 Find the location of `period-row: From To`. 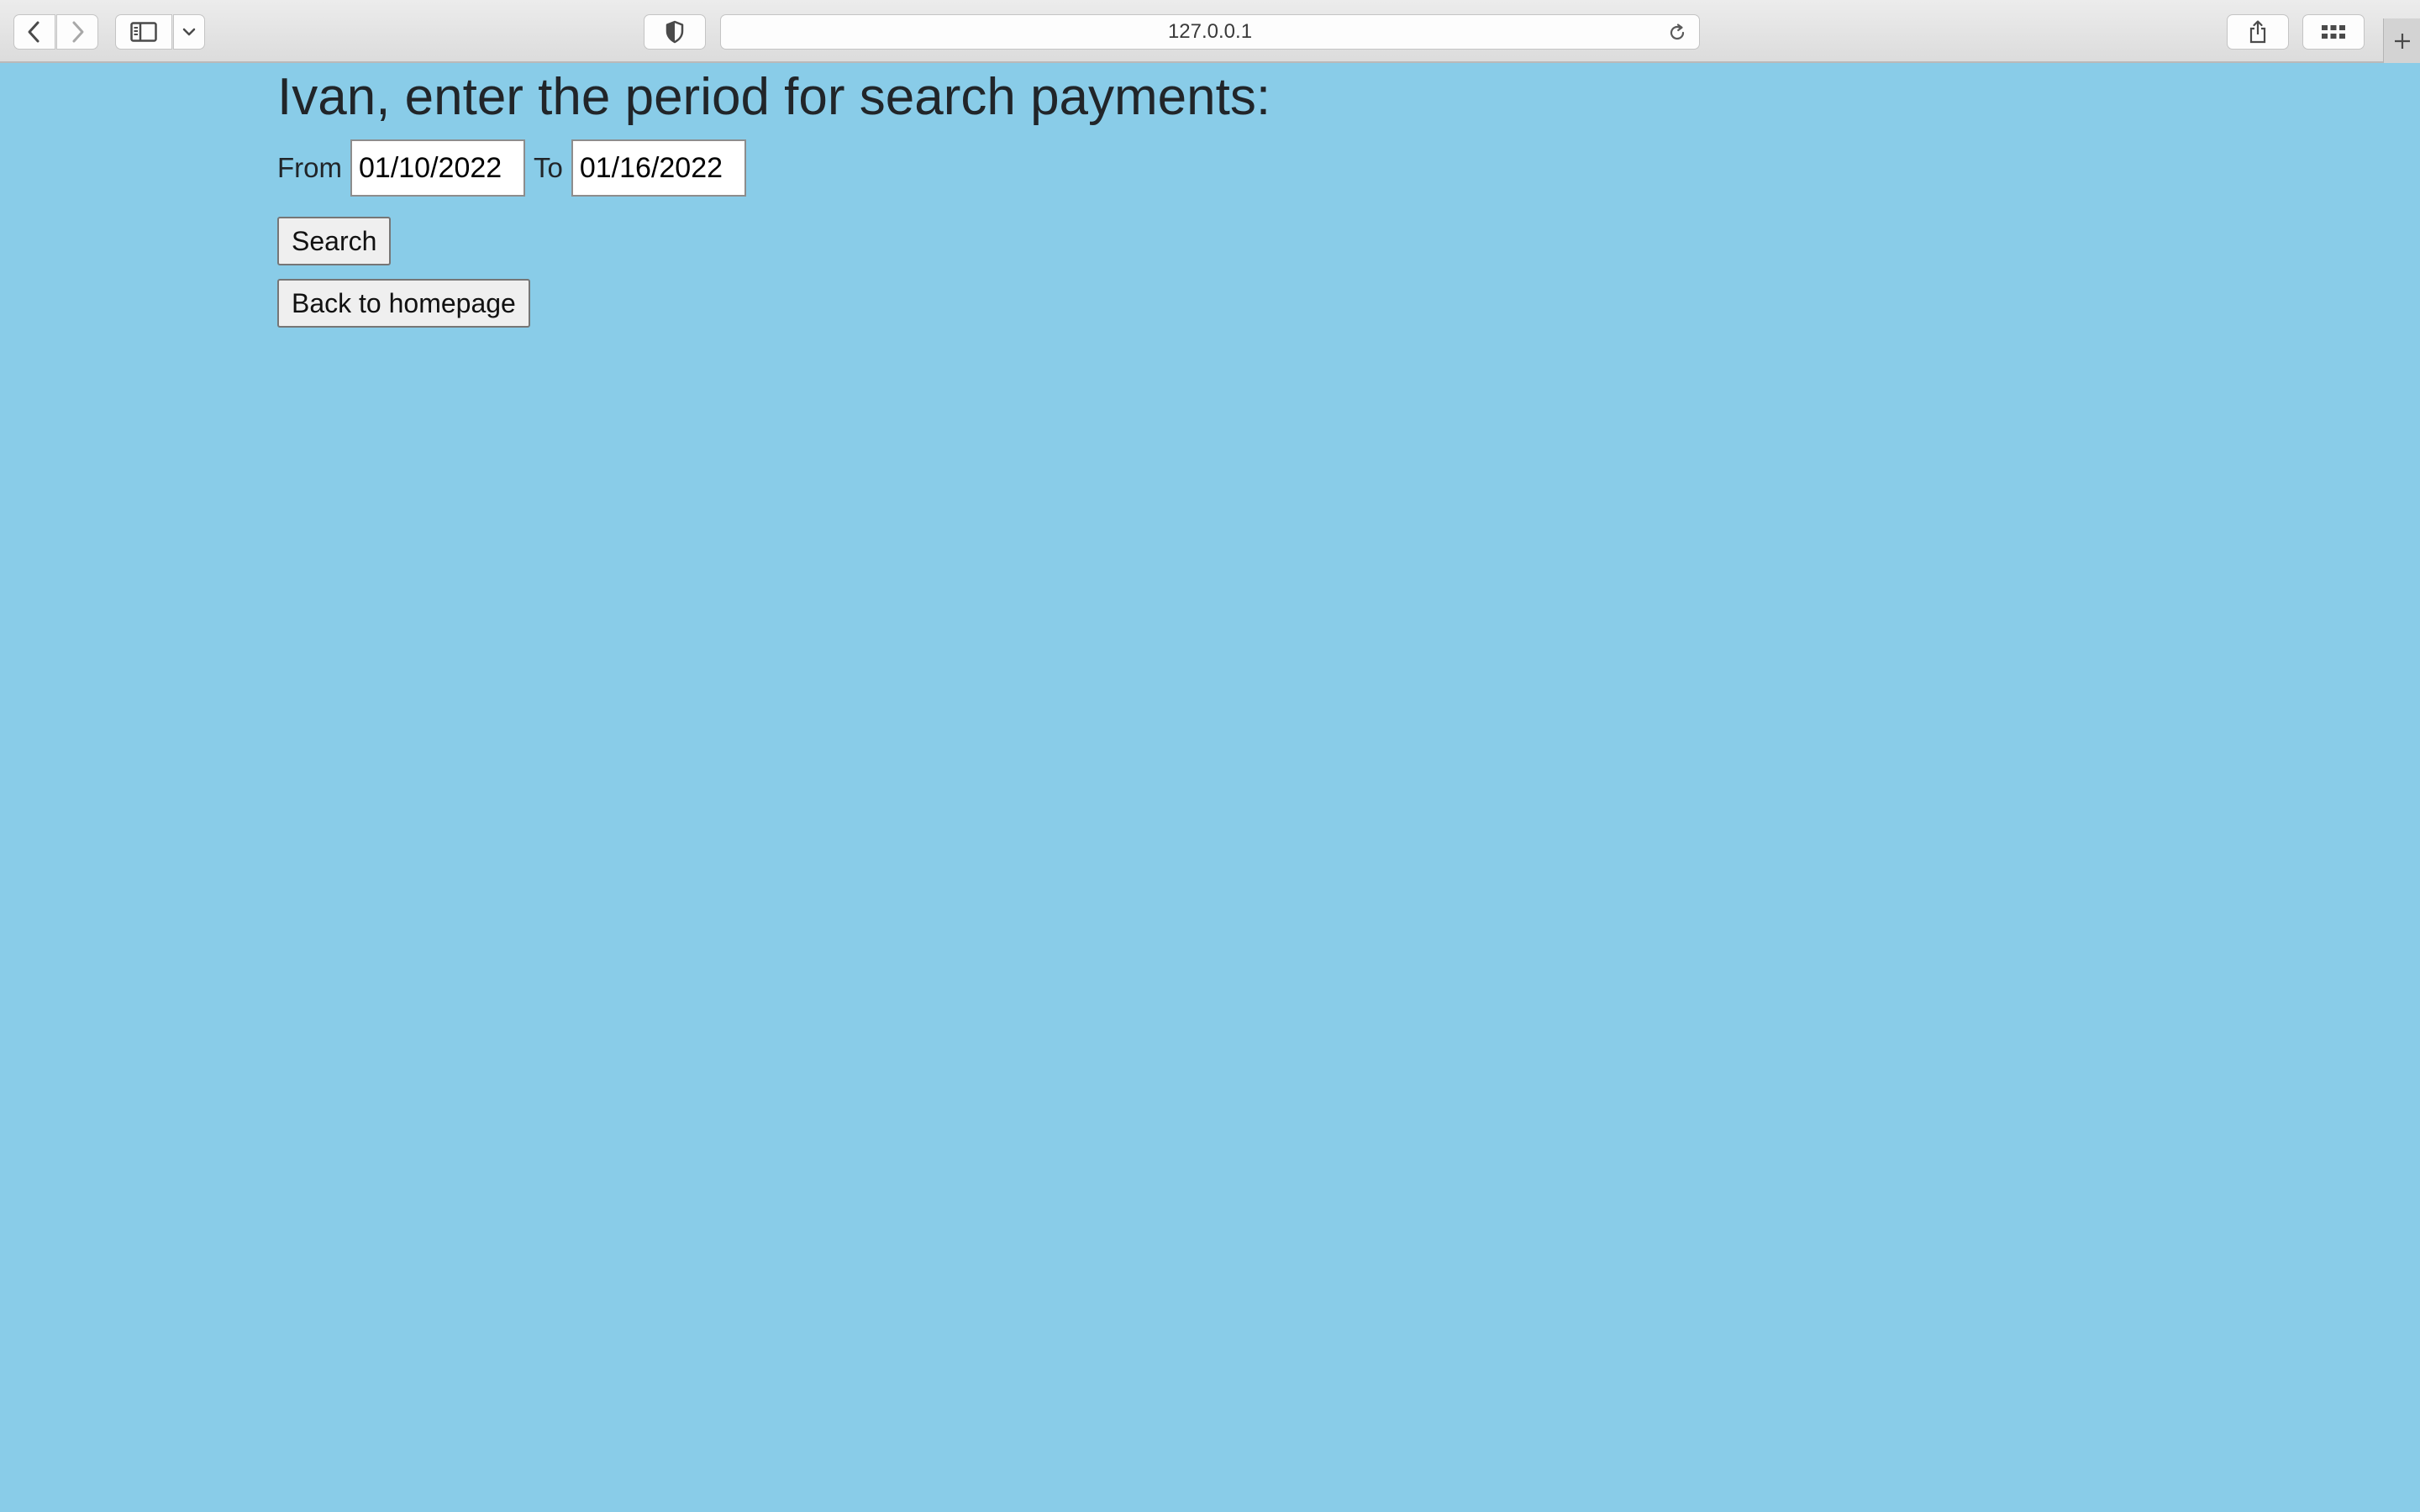

period-row: From To is located at coordinates (773, 168).